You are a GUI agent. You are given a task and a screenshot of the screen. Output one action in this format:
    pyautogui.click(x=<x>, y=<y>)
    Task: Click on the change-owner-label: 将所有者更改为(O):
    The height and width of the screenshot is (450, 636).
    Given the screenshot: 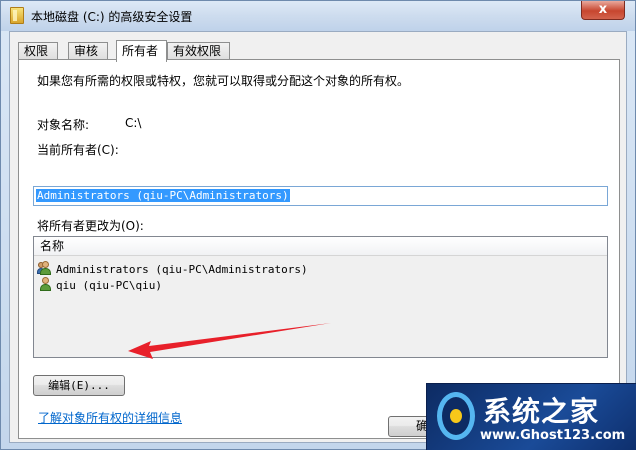 What is the action you would take?
    pyautogui.click(x=90, y=226)
    